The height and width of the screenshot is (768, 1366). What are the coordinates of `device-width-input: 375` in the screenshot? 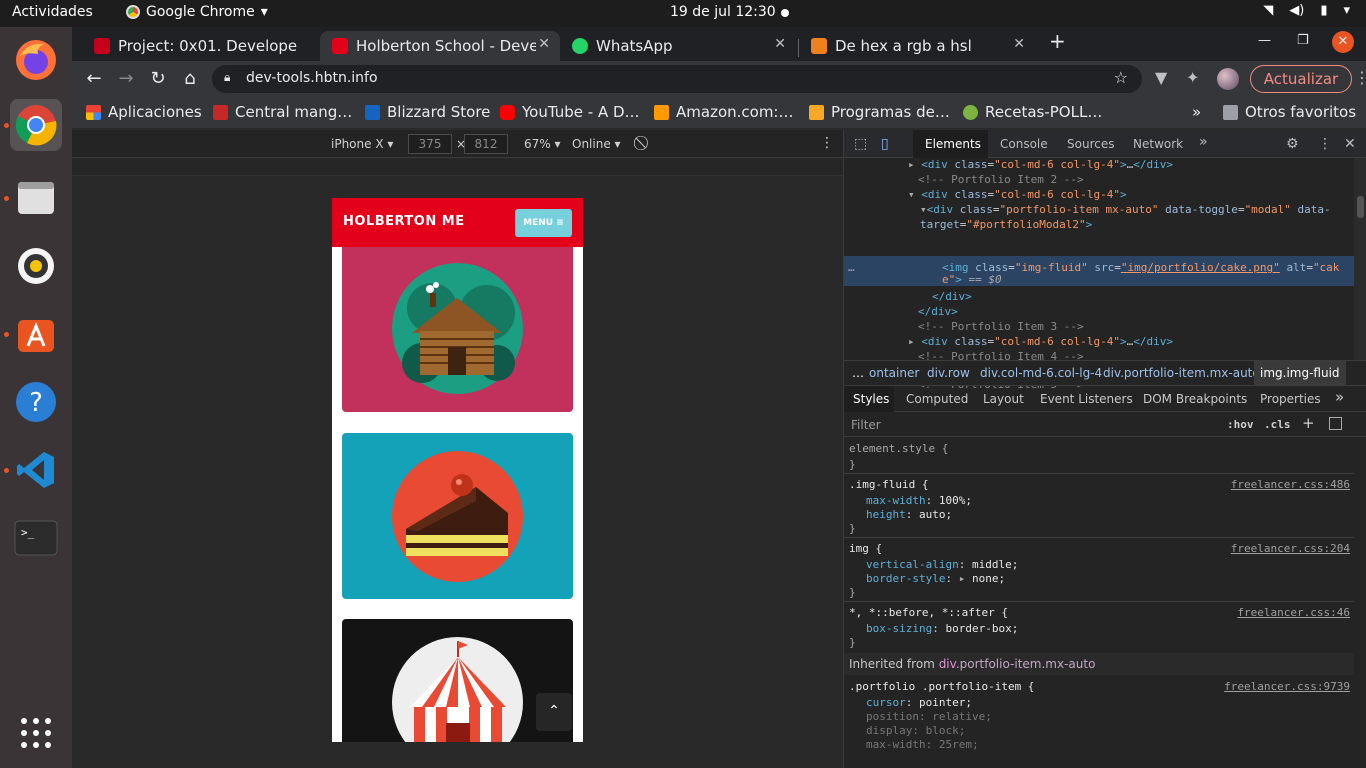 It's located at (430, 144).